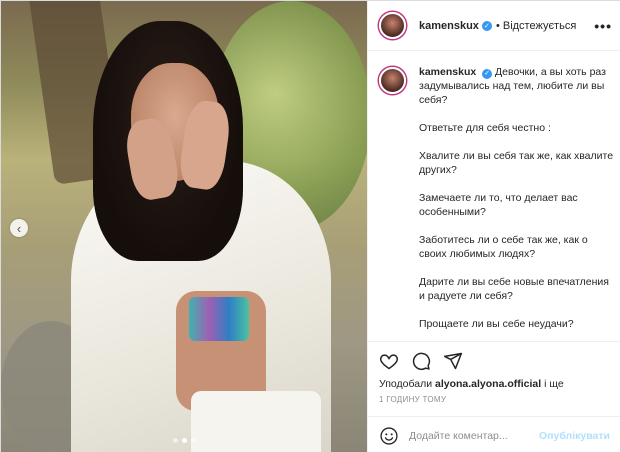 Image resolution: width=620 pixels, height=452 pixels. What do you see at coordinates (536, 26) in the screenshot?
I see `follow-status: • Відстежується` at bounding box center [536, 26].